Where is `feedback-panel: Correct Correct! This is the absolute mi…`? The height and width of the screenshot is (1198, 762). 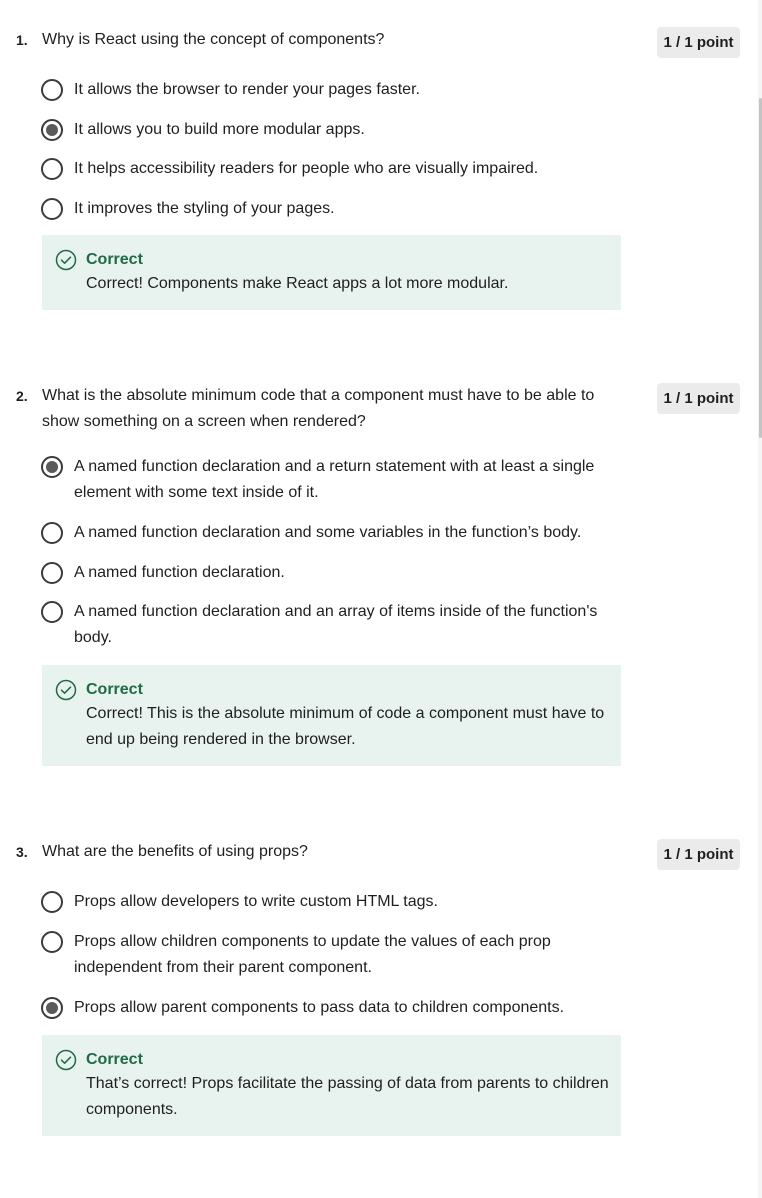
feedback-panel: Correct Correct! This is the absolute mi… is located at coordinates (331, 715).